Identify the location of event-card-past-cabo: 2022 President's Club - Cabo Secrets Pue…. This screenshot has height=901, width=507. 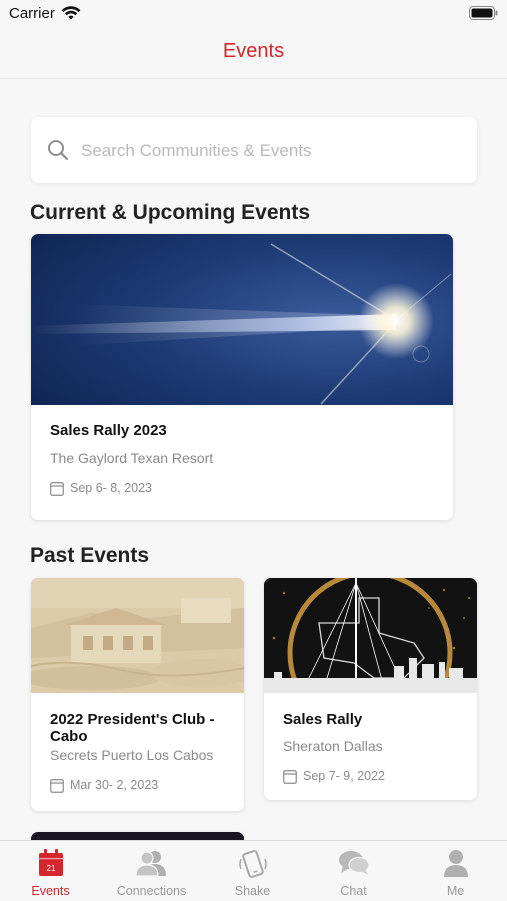
(137, 694).